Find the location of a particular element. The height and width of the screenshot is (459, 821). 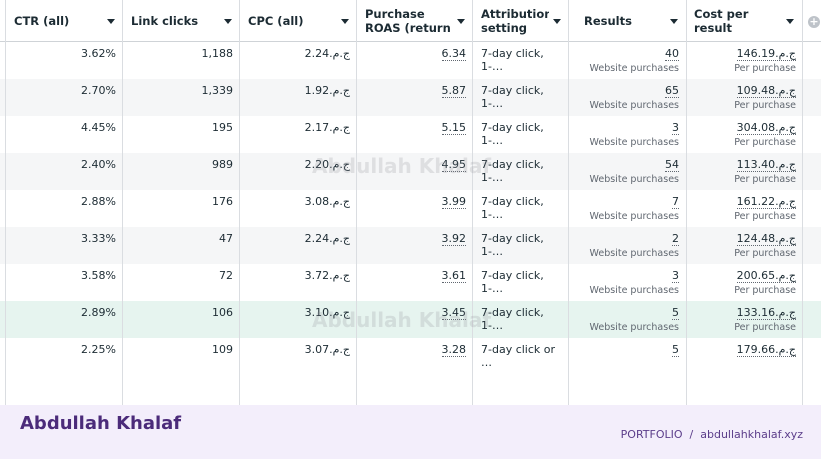

cell-value: ج.م.304.08 is located at coordinates (766, 128).